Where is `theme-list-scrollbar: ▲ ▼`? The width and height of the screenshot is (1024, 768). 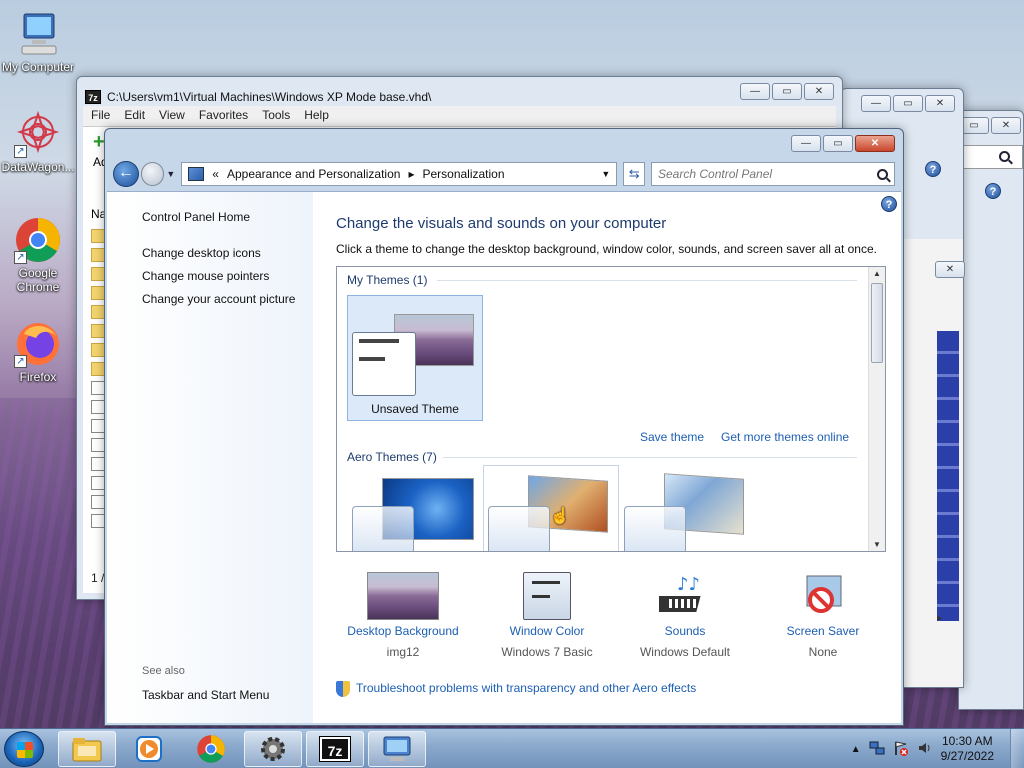 theme-list-scrollbar: ▲ ▼ is located at coordinates (876, 409).